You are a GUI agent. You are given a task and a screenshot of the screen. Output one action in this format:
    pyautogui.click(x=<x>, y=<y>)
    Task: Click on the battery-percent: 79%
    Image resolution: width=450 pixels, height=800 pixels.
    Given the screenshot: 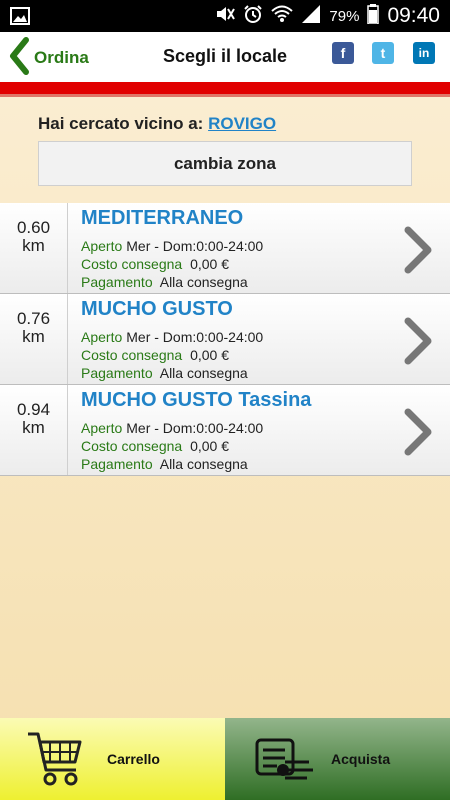 What is the action you would take?
    pyautogui.click(x=344, y=16)
    